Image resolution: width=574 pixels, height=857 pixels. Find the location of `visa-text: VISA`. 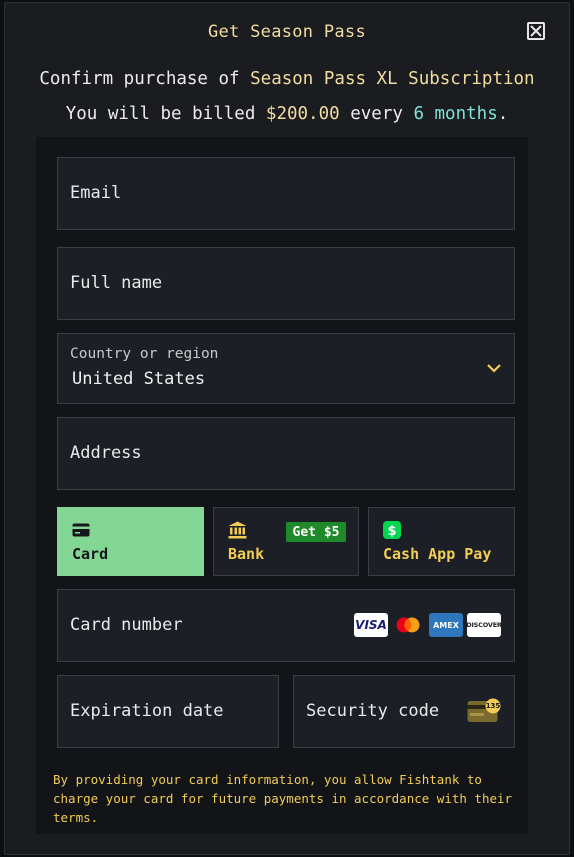

visa-text: VISA is located at coordinates (371, 625).